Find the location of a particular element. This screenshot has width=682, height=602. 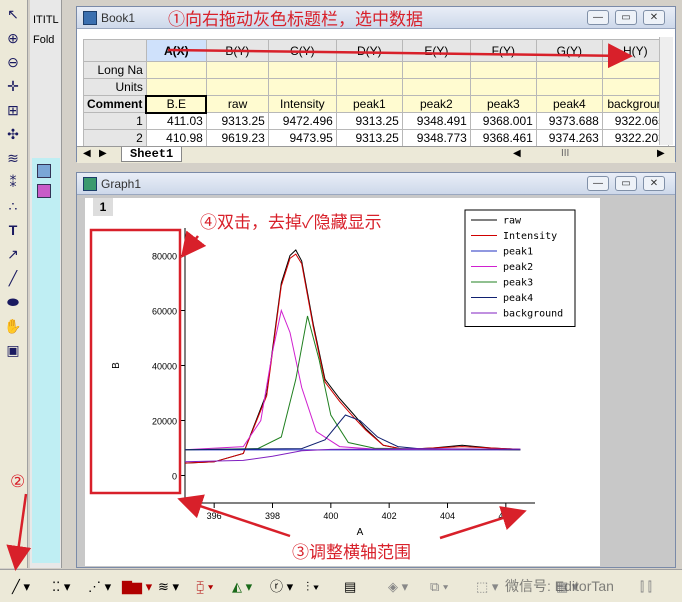

series-line-peak2 is located at coordinates (352, 379).